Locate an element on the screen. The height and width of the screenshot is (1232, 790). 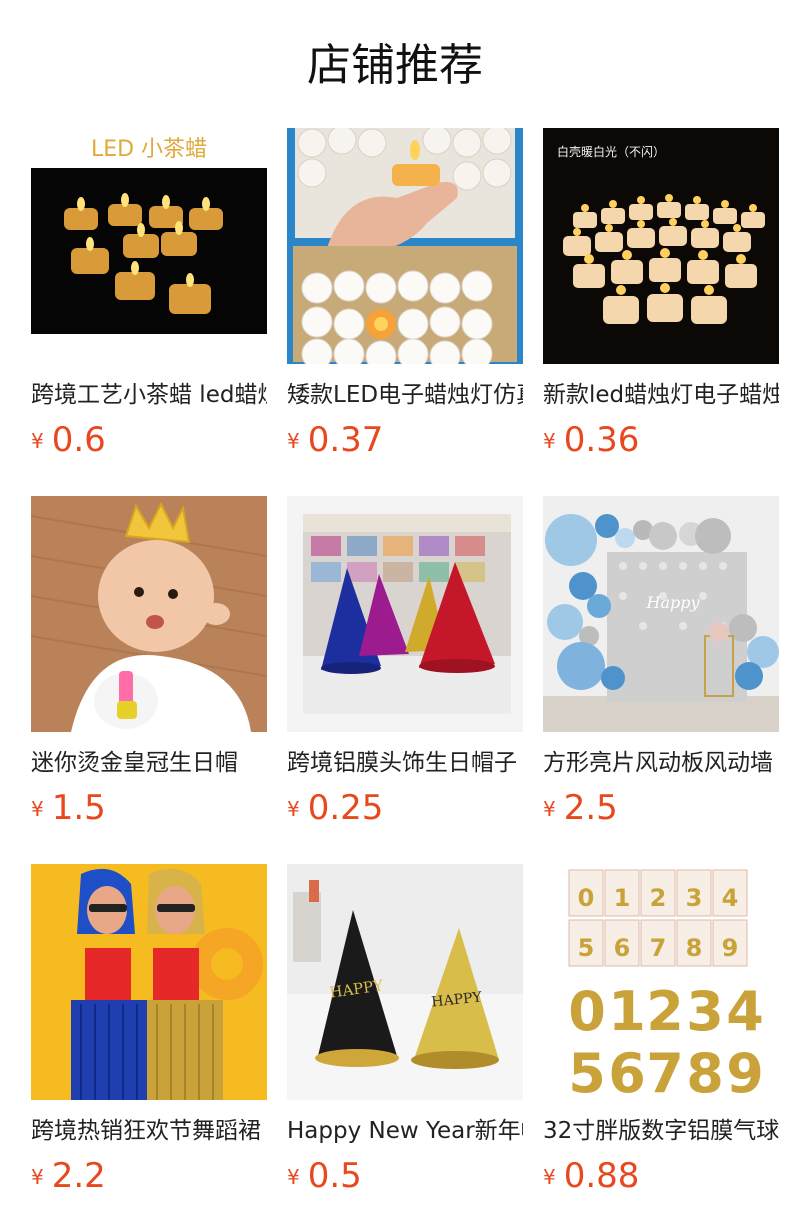
product-card: LED 小茶蜡 跨境工艺小茶蜡 led蜡烛 ¥ 0.6 is located at coordinates (149, 298).